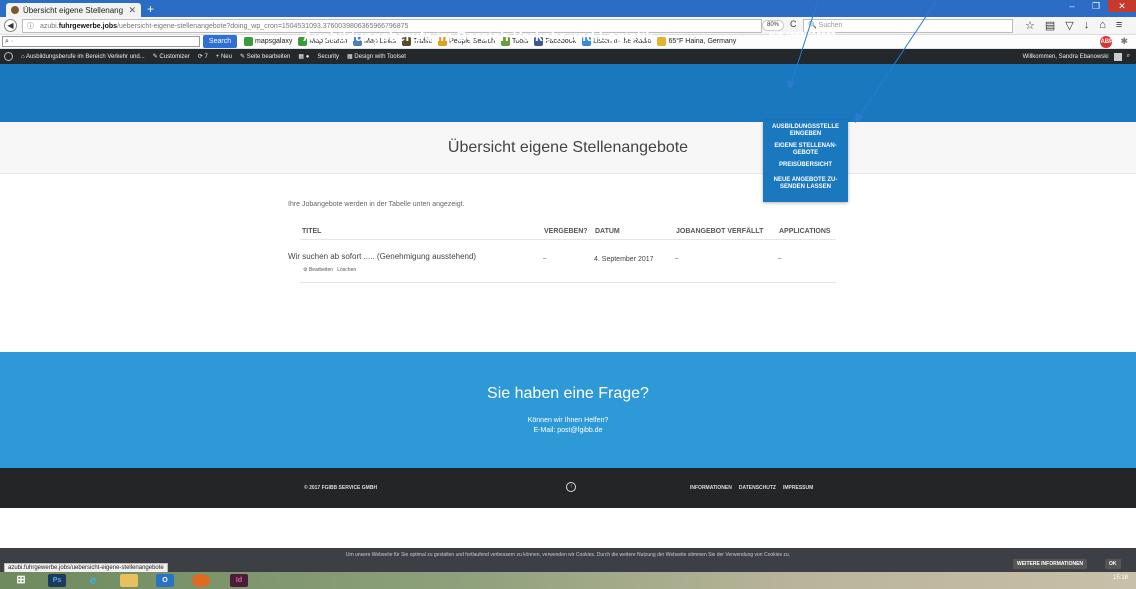 The width and height of the screenshot is (1136, 589). I want to click on window-controls: – ❐ ✕, so click(1098, 6).